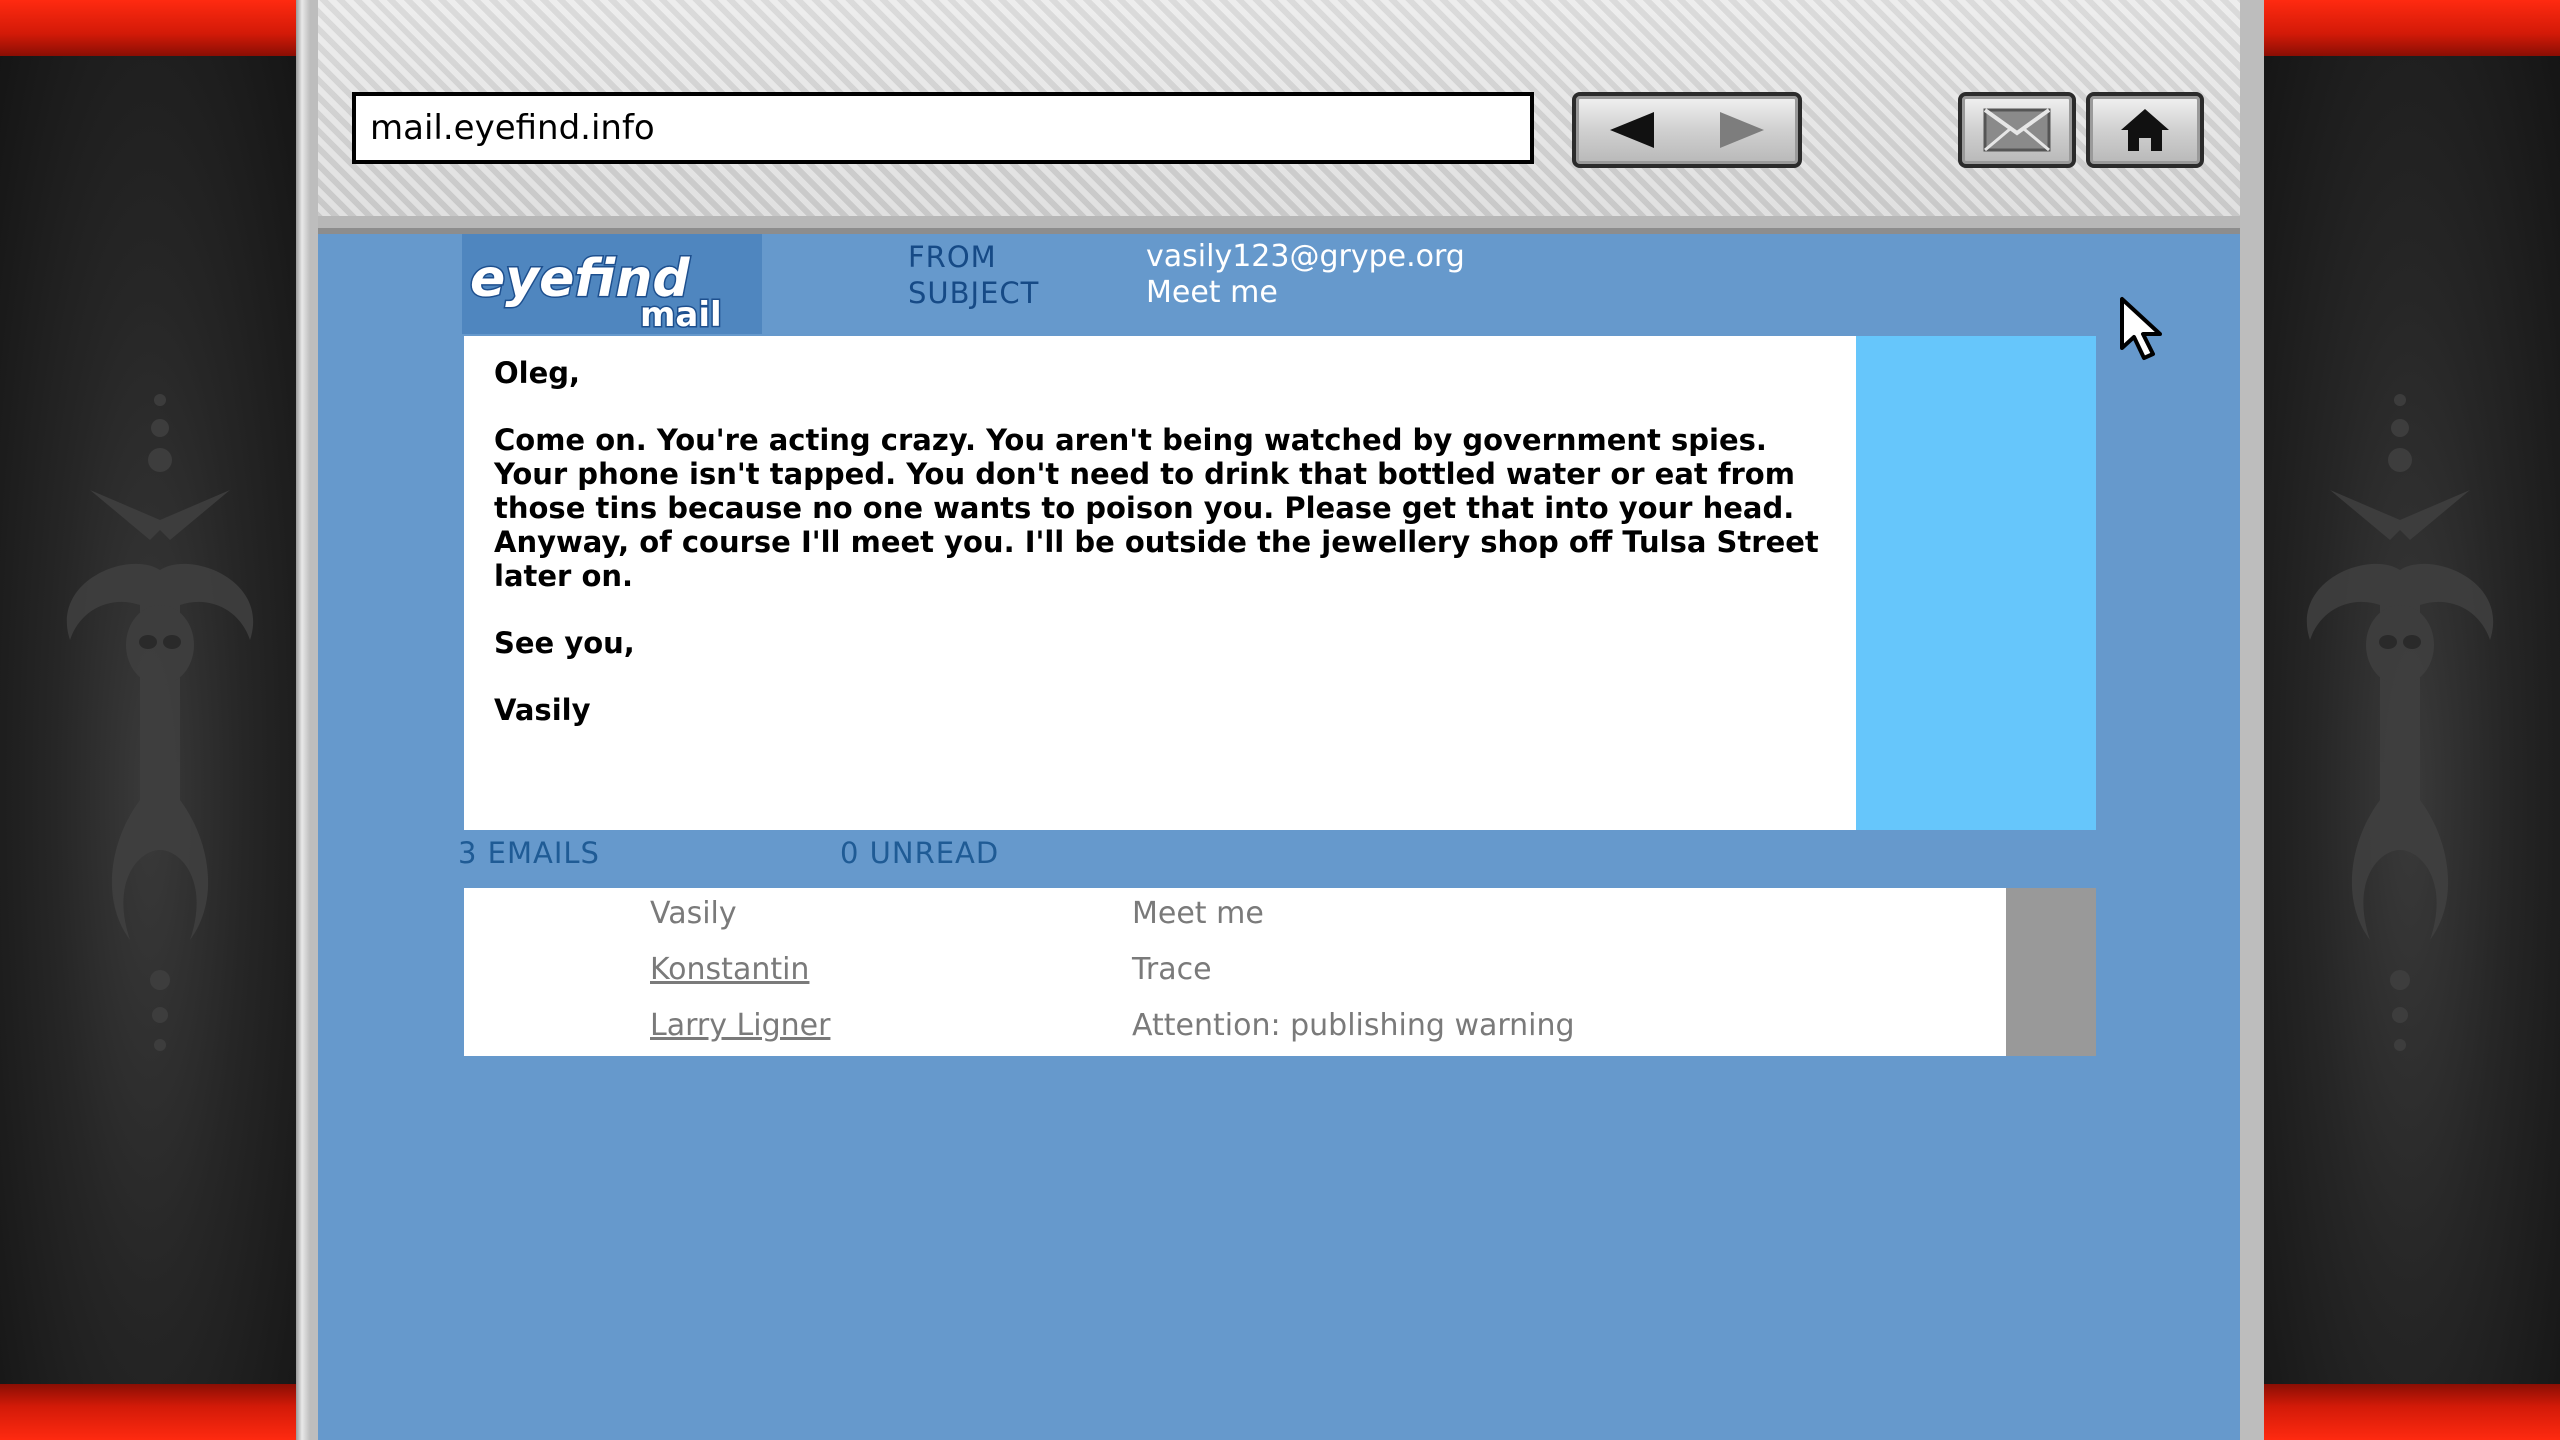 The image size is (2560, 1440). I want to click on home-icon, so click(2145, 130).